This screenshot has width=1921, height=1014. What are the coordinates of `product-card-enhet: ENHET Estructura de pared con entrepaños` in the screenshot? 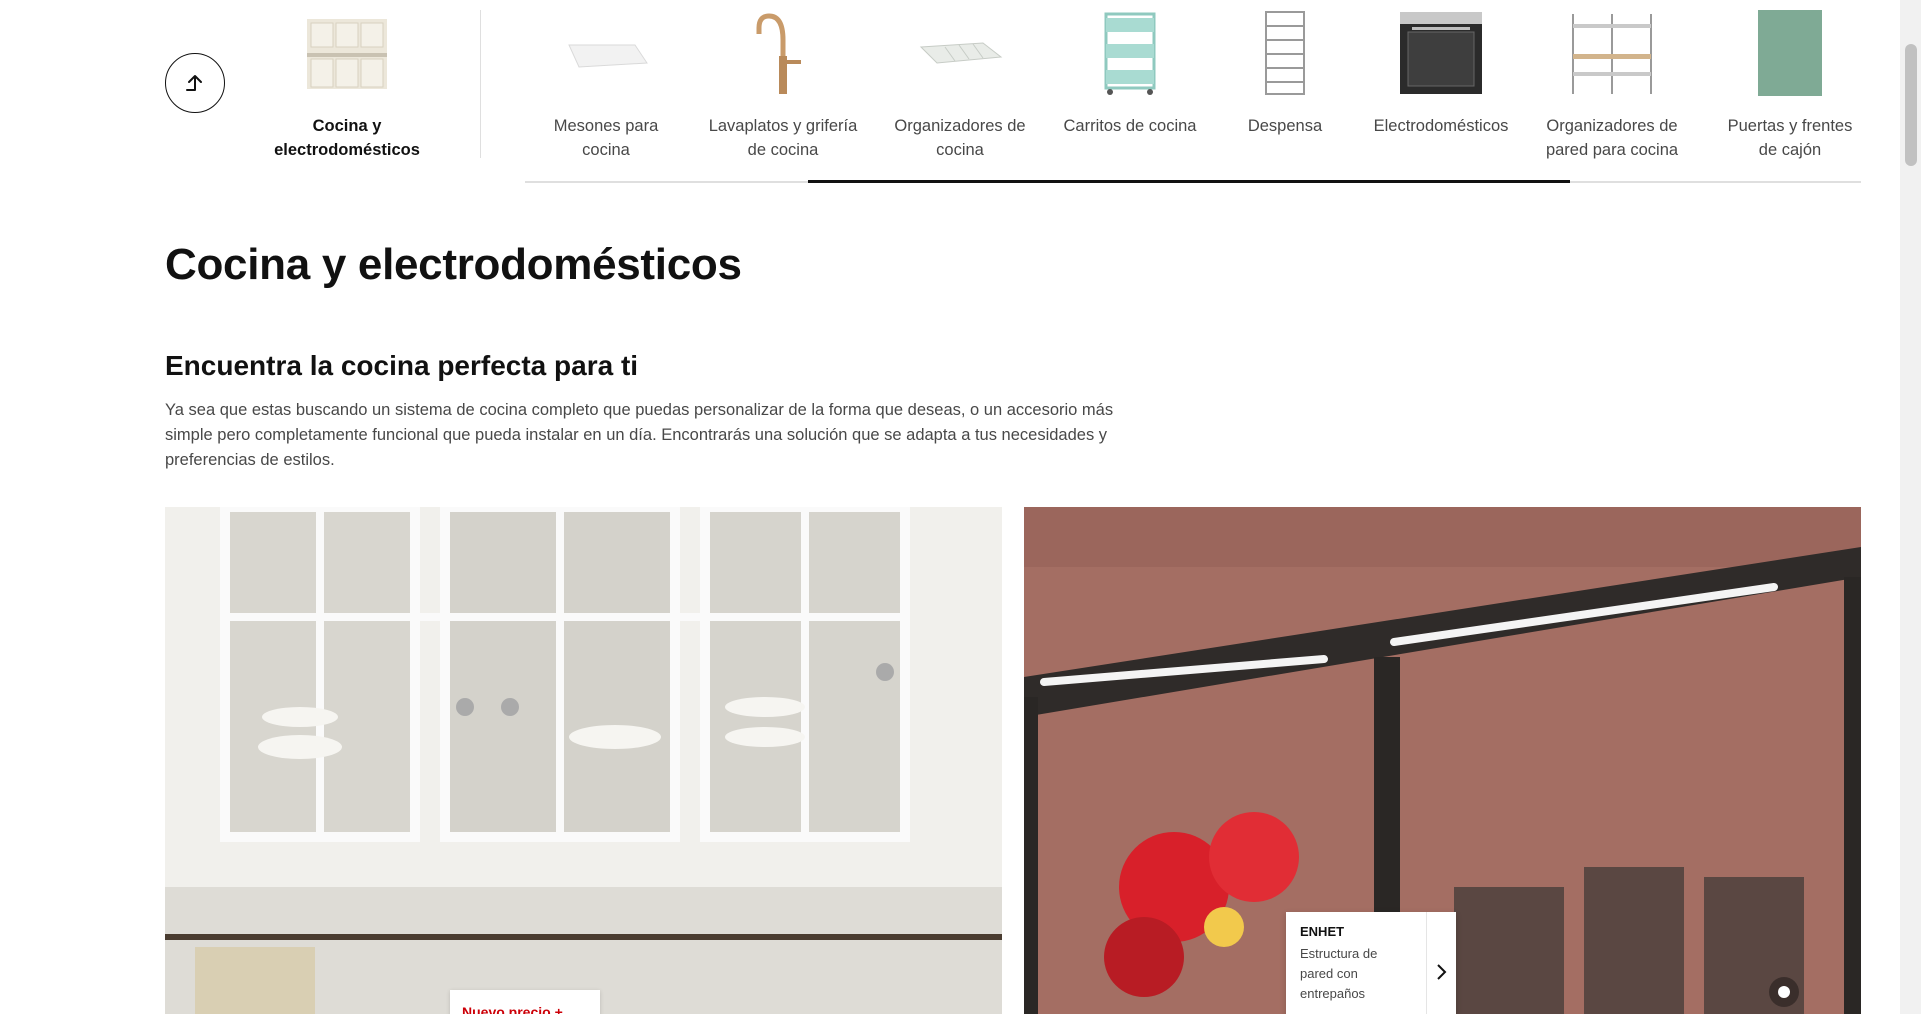 It's located at (1371, 963).